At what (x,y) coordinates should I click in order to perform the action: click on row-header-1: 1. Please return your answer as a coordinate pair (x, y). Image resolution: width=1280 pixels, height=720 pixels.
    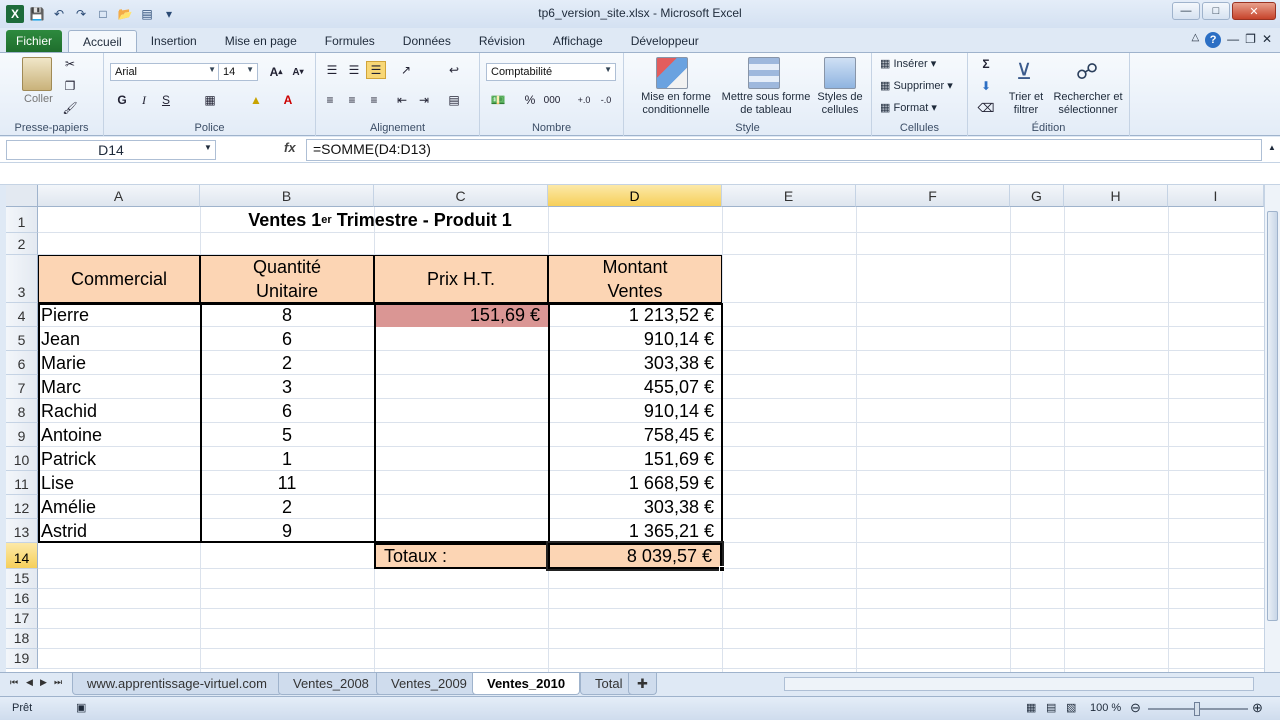
    Looking at the image, I should click on (22, 220).